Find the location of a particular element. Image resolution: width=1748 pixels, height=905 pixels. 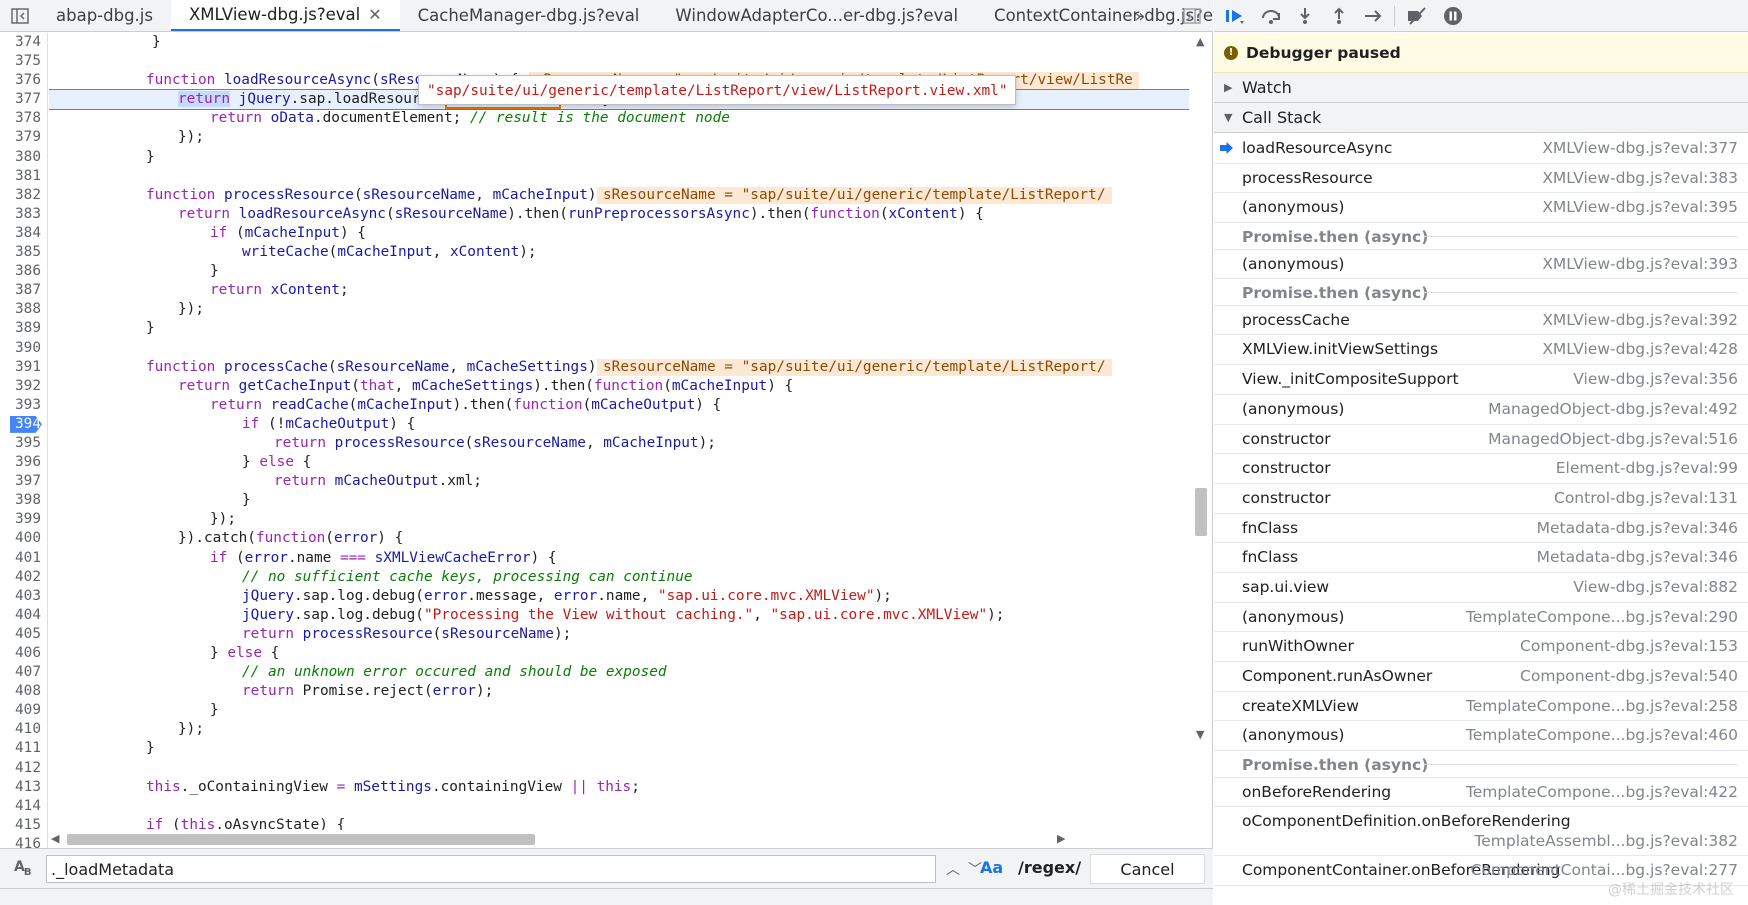

pause-on-exceptions-icon is located at coordinates (1453, 16).